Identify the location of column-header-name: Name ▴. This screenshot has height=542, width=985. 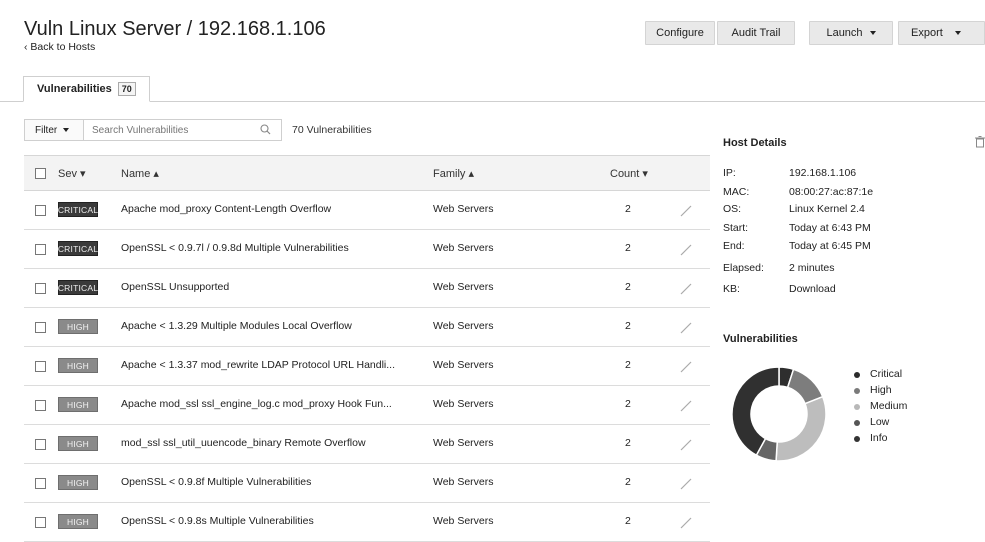
(140, 173).